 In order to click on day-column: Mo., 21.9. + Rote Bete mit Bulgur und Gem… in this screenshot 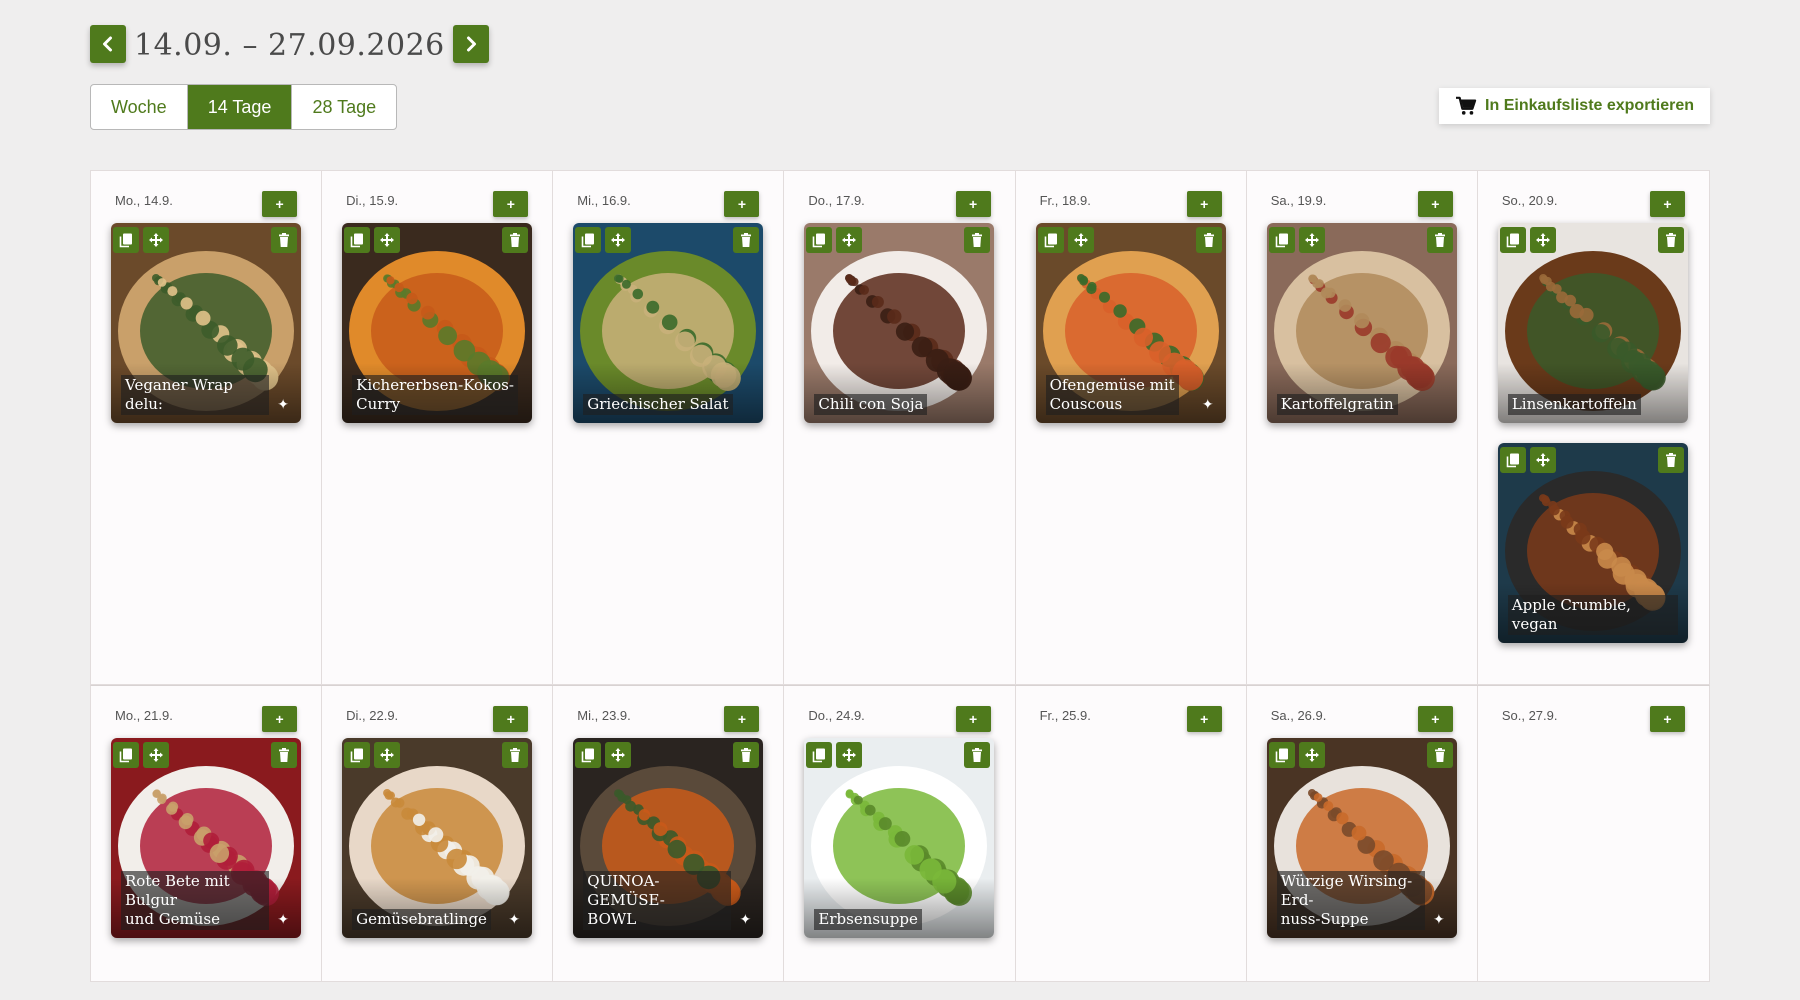, I will do `click(207, 833)`.